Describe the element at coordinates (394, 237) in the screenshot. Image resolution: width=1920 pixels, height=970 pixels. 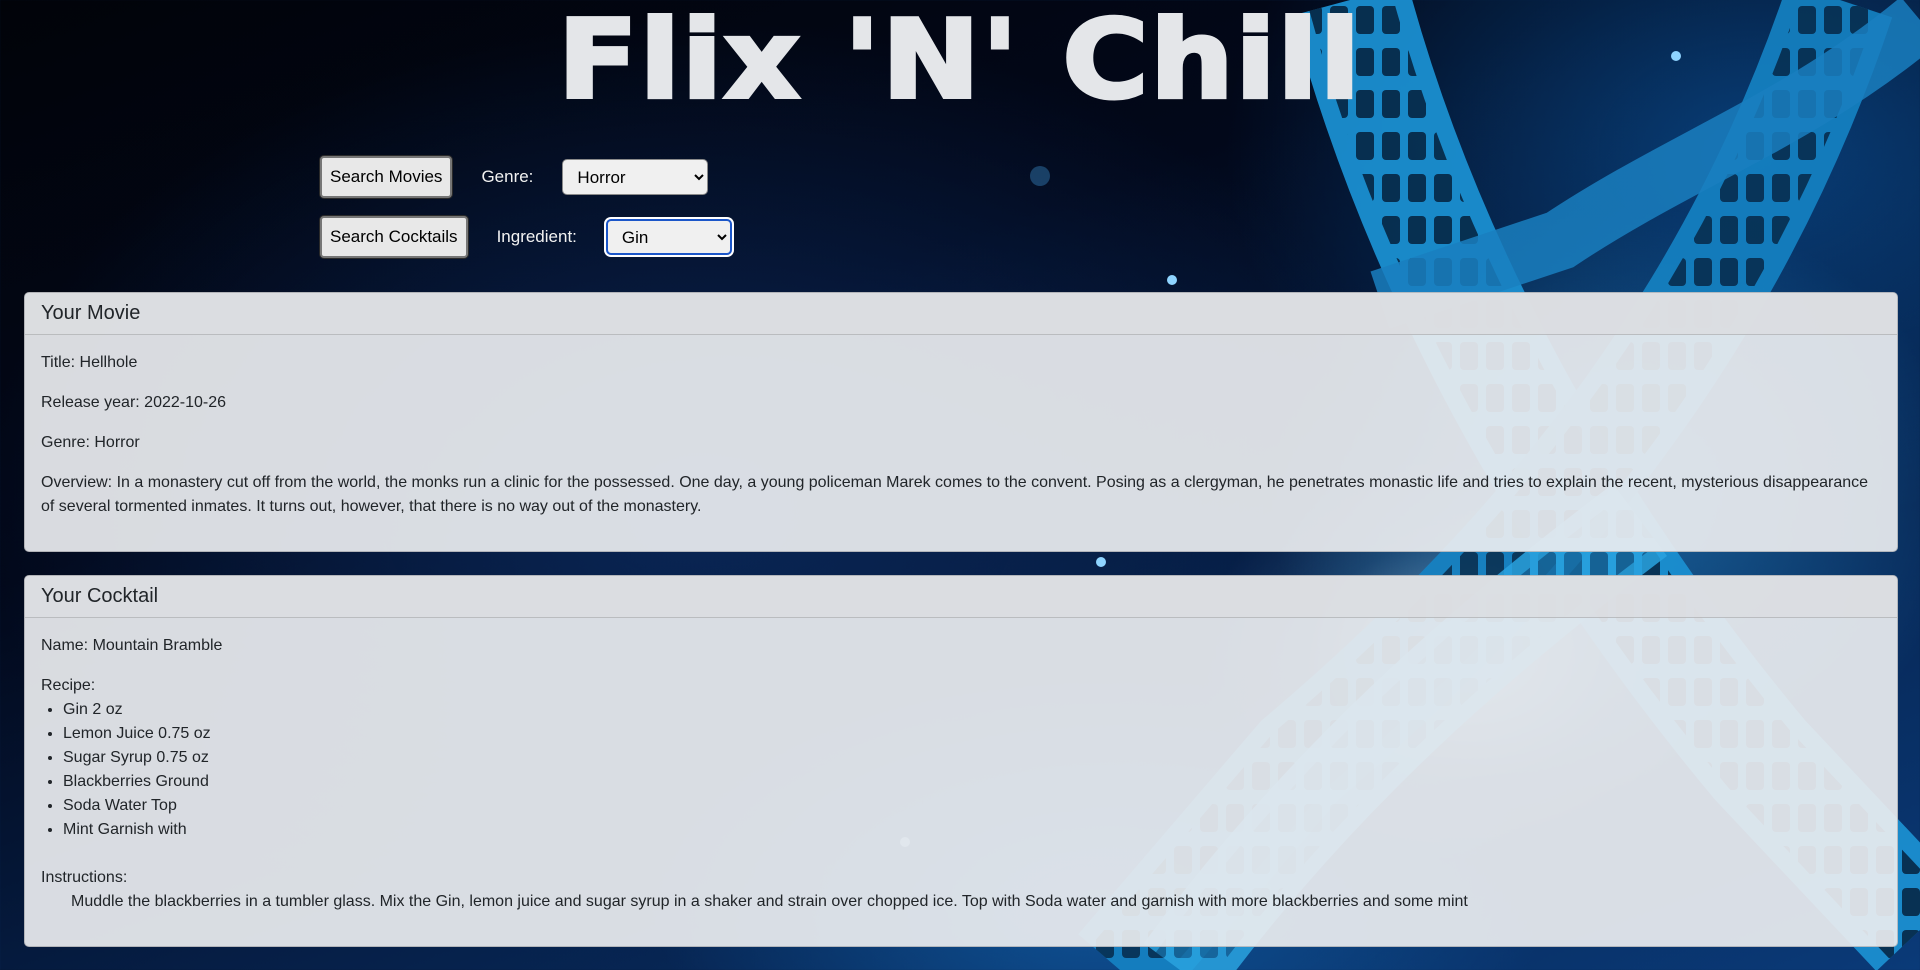
I see `search-cocktails-button: Search Cocktails` at that location.